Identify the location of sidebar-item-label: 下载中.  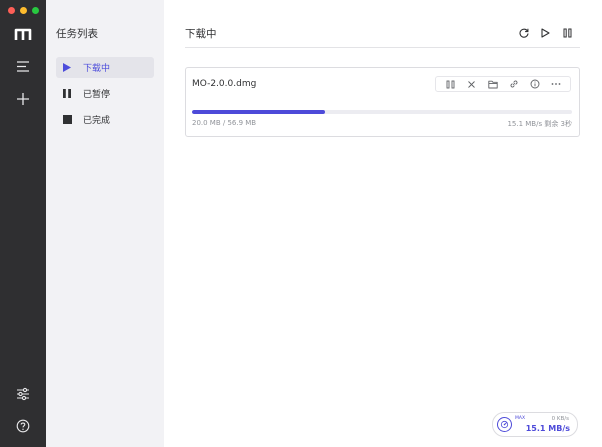
(97, 69).